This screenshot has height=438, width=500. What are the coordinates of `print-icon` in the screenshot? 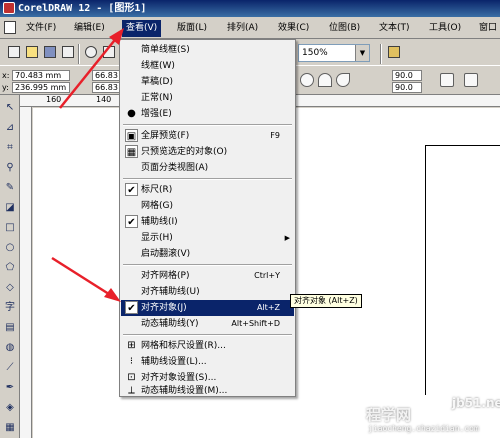 It's located at (68, 52).